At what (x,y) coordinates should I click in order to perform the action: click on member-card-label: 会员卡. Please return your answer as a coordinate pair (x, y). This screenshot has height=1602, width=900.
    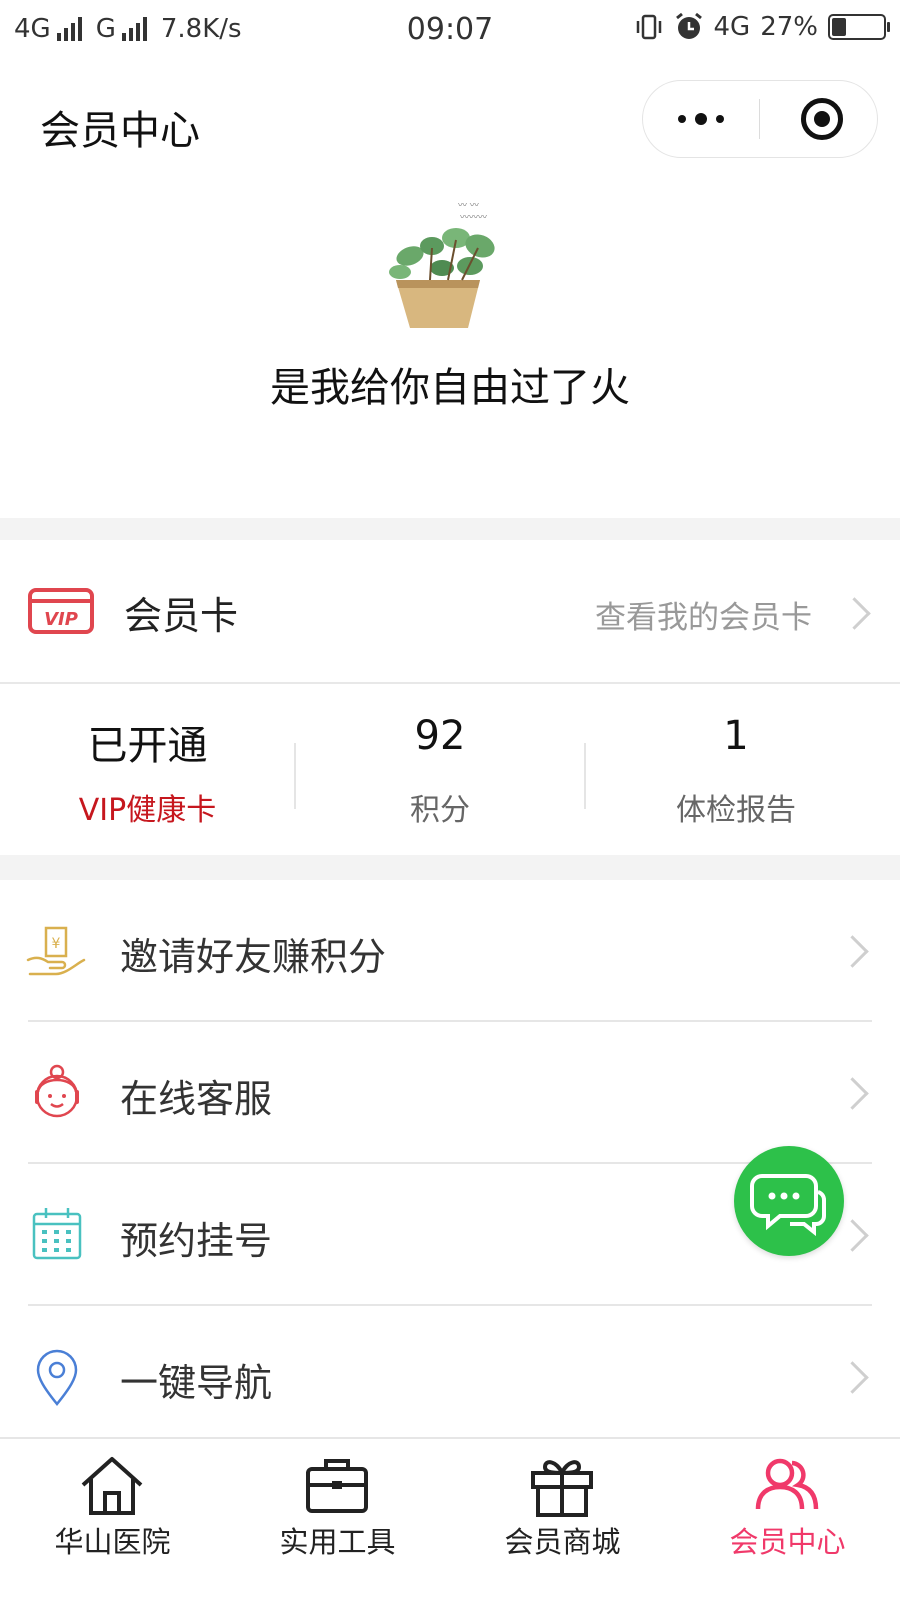
    Looking at the image, I should click on (181, 616).